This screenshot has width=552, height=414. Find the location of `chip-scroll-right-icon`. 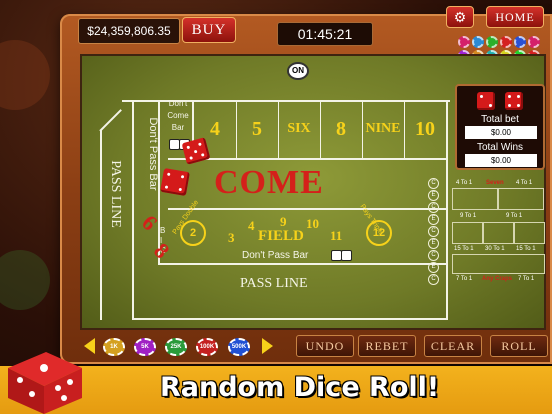

chip-scroll-right-icon is located at coordinates (267, 346).